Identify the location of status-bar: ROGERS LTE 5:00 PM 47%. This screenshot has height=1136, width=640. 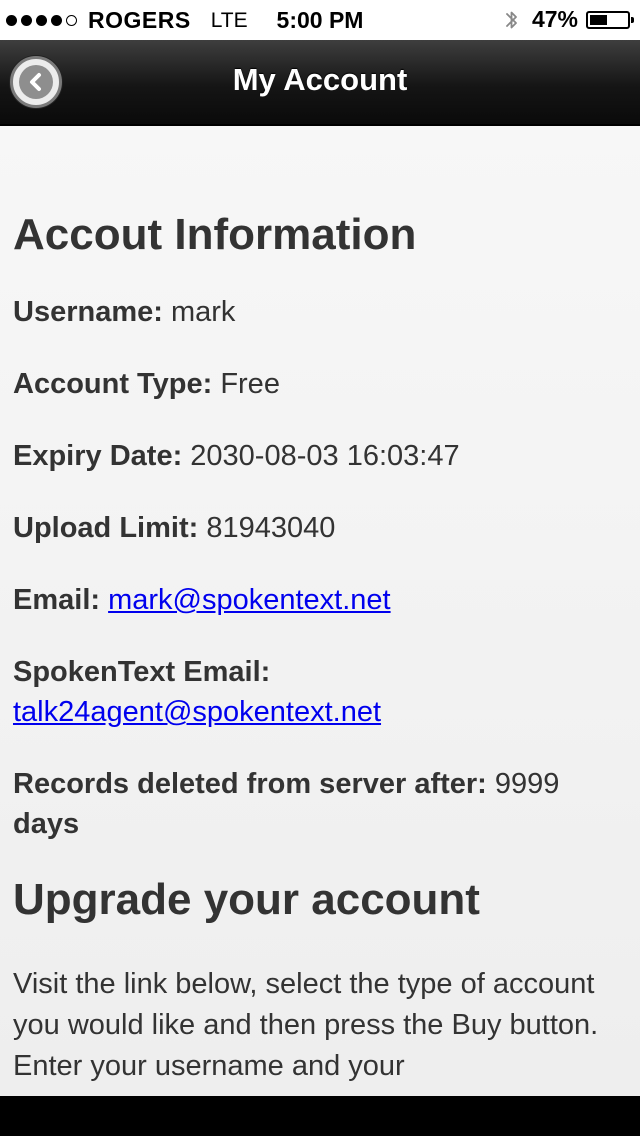
(320, 20).